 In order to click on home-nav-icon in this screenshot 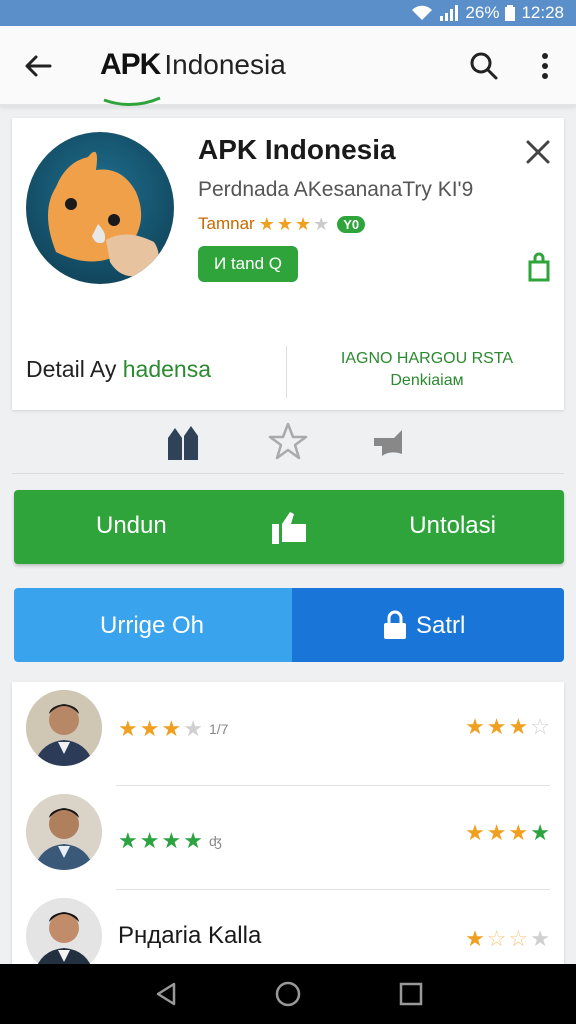, I will do `click(288, 994)`.